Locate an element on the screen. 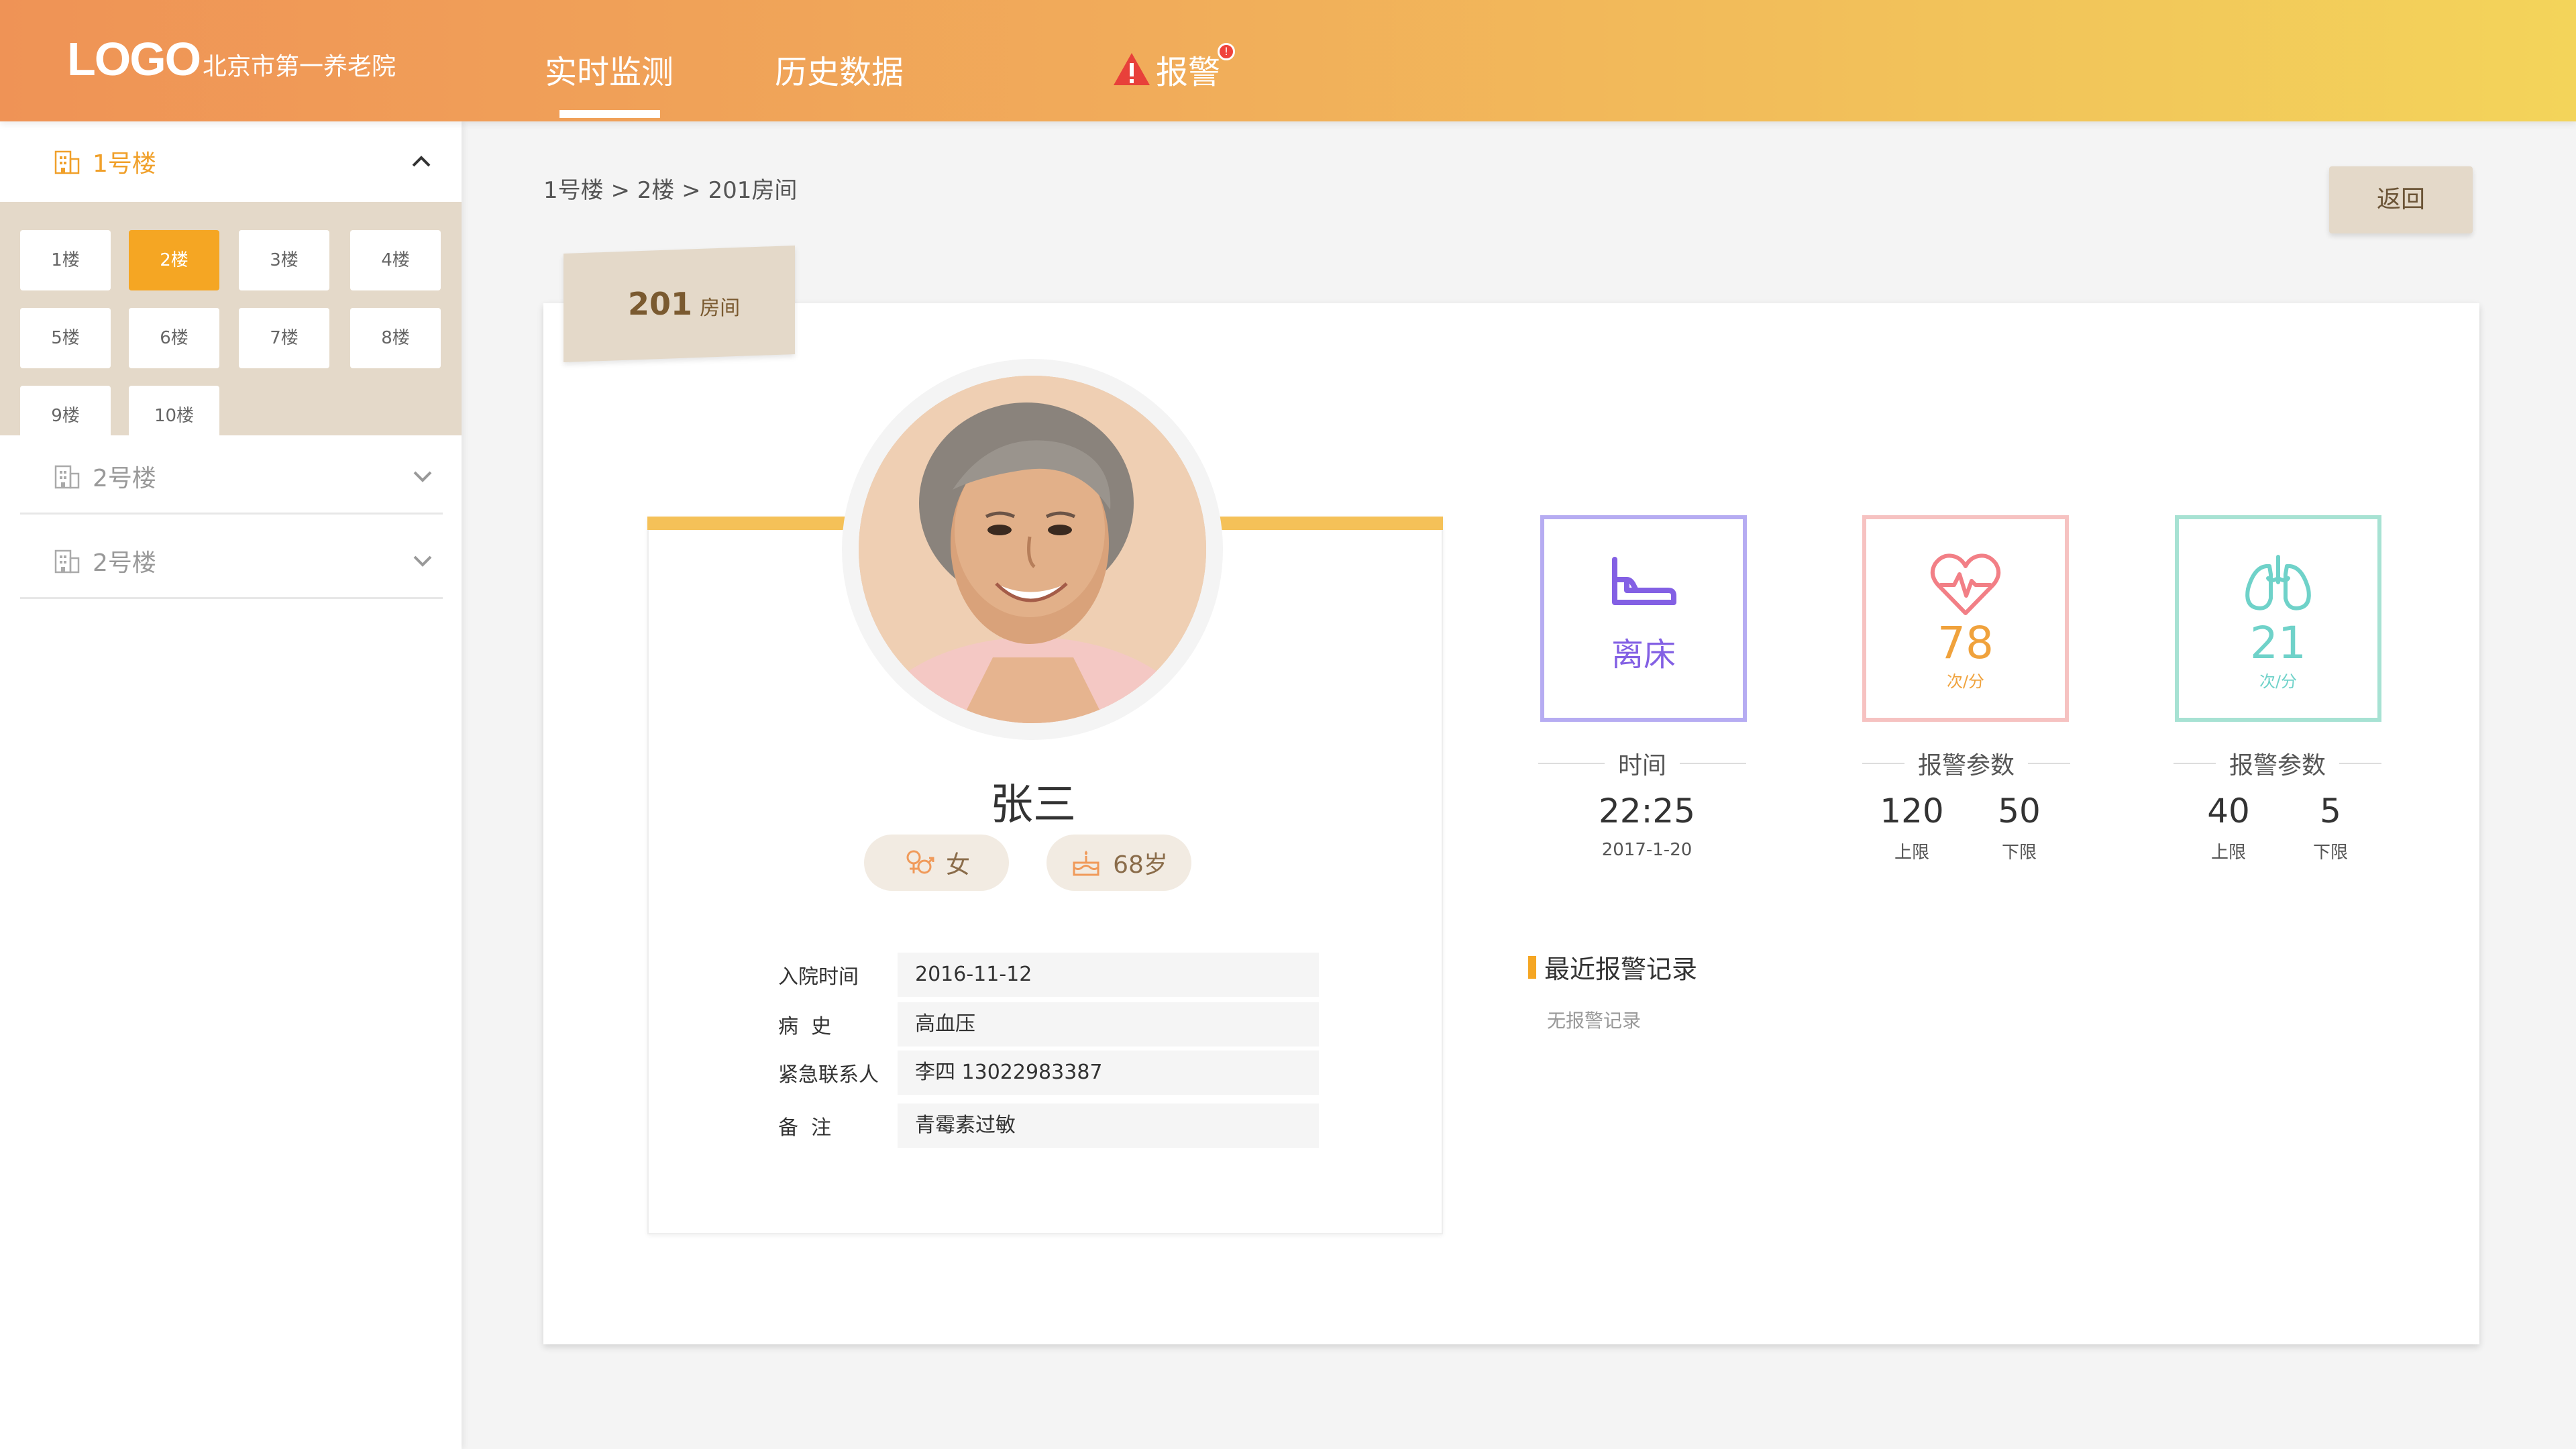 The image size is (2576, 1449). room-unit: 房间 is located at coordinates (720, 308).